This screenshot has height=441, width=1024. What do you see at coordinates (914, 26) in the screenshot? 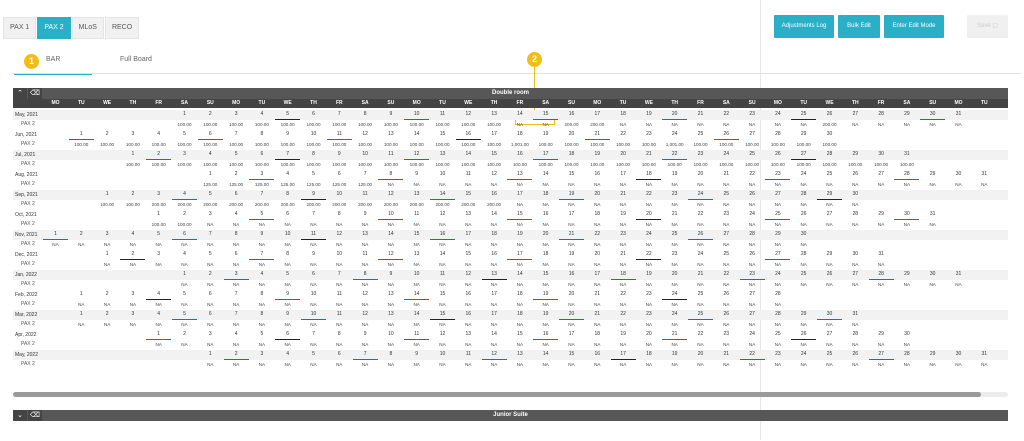
I see `enter-edit-mode-button: Enter Edit Mode` at bounding box center [914, 26].